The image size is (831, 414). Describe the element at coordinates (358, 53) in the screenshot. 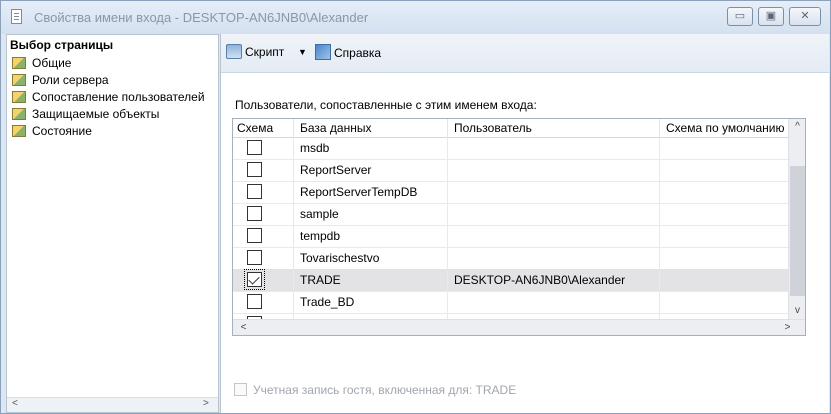

I see `help-label: Справка` at that location.